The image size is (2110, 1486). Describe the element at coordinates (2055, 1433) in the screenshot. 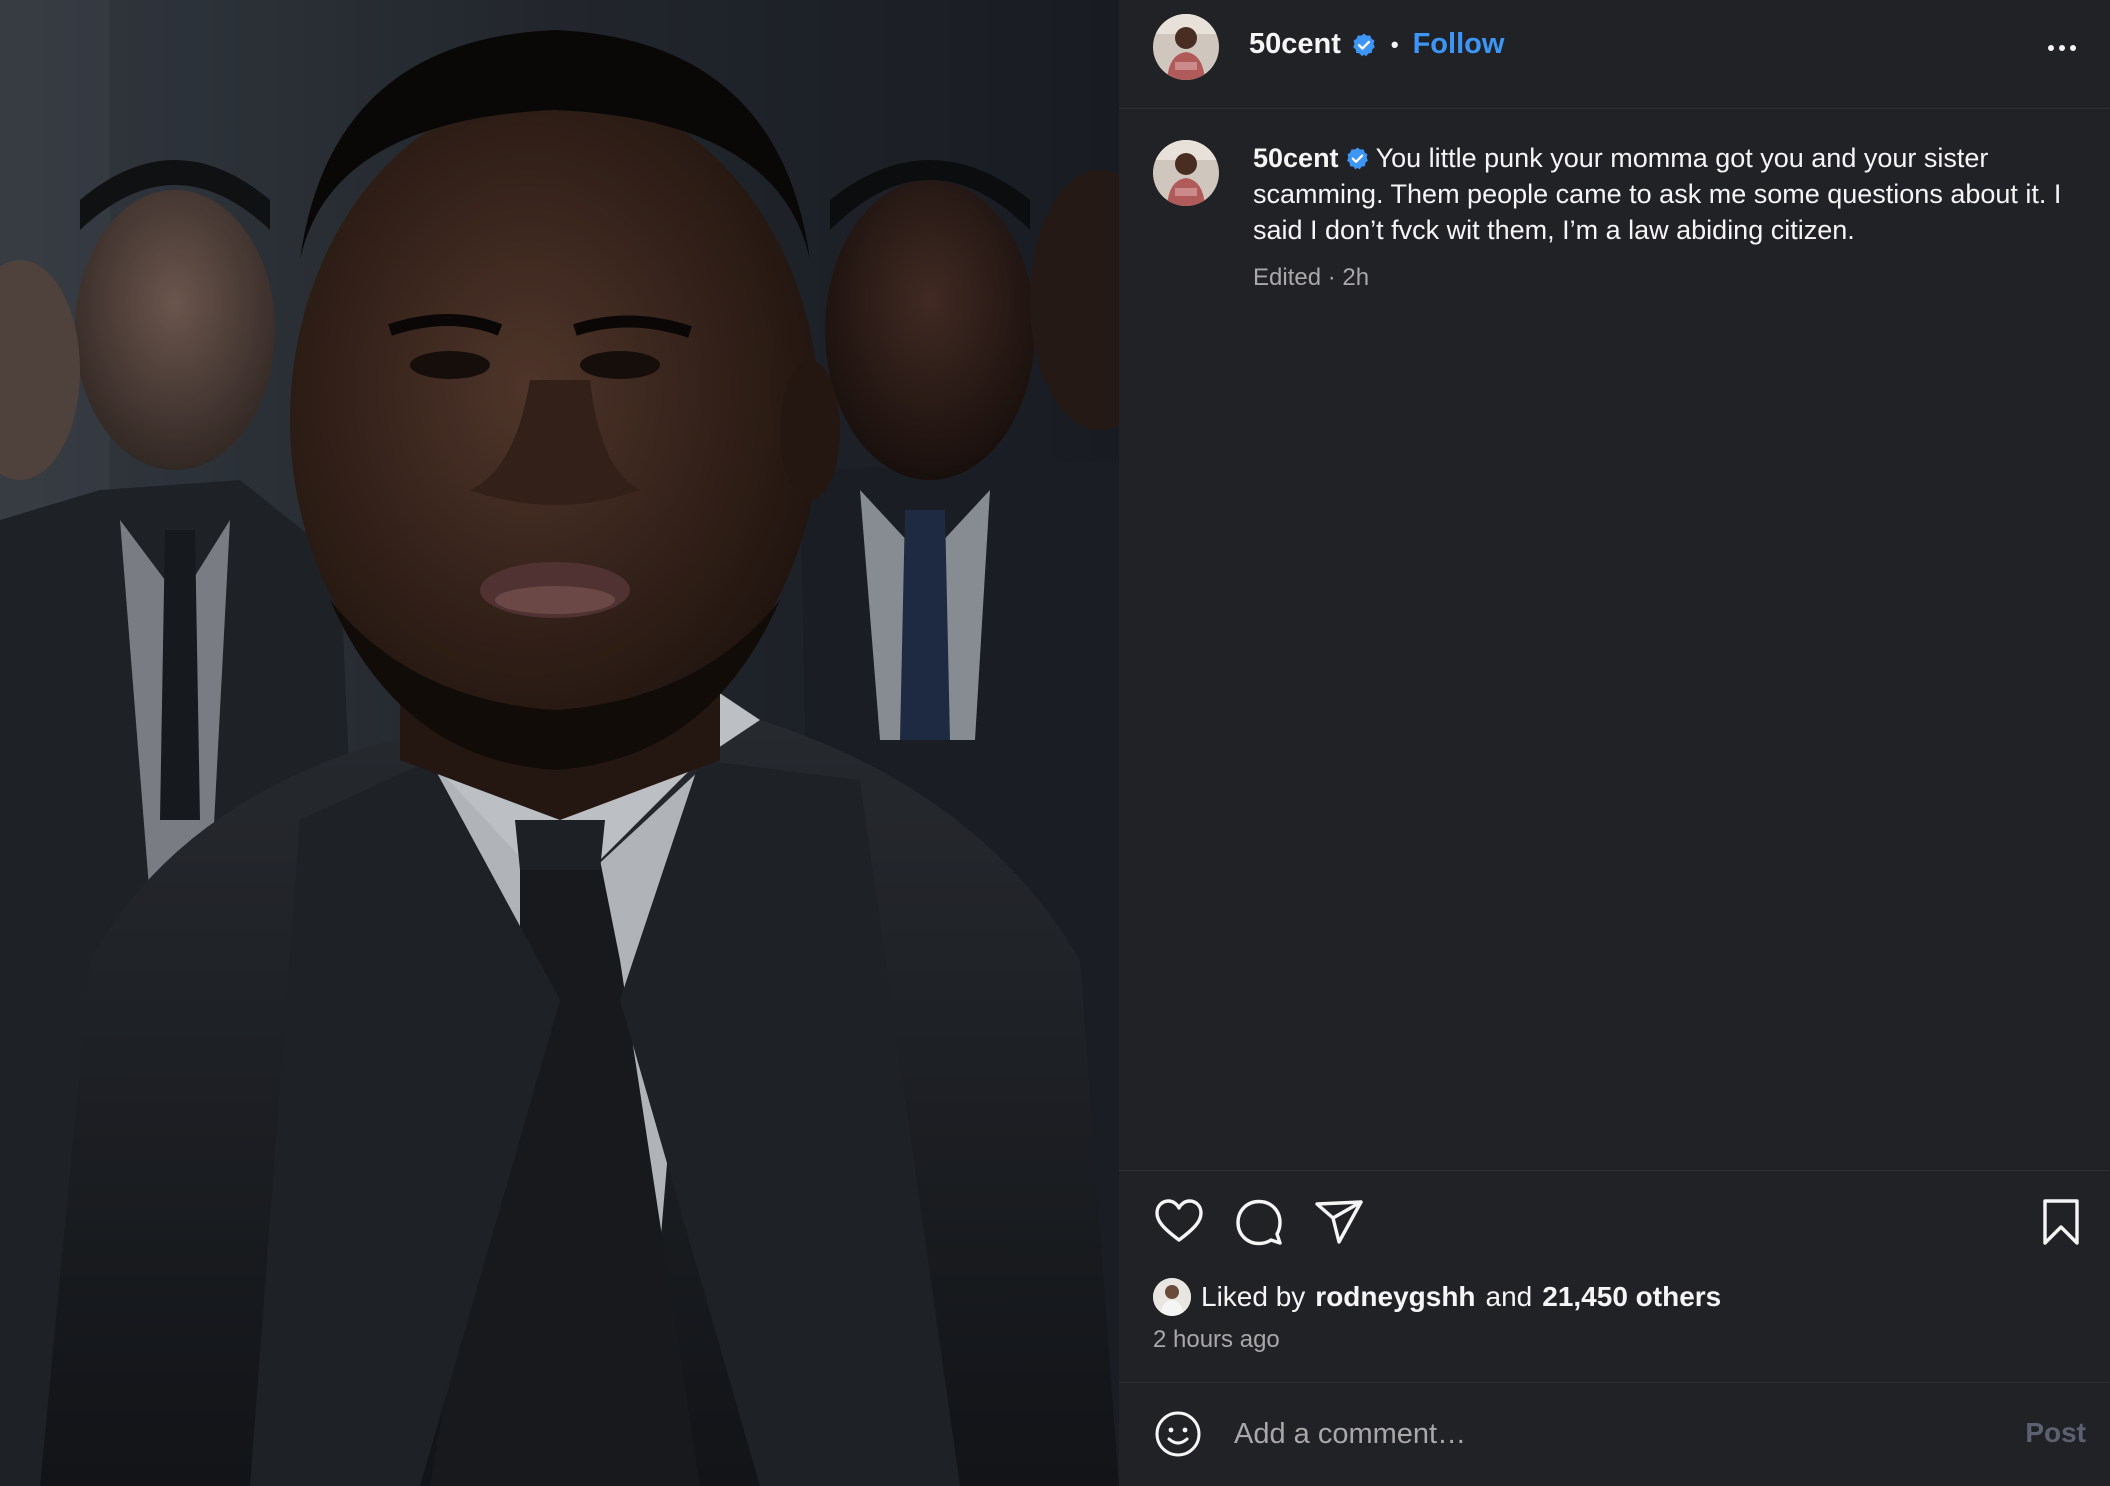

I see `post-comment-button: Post` at that location.